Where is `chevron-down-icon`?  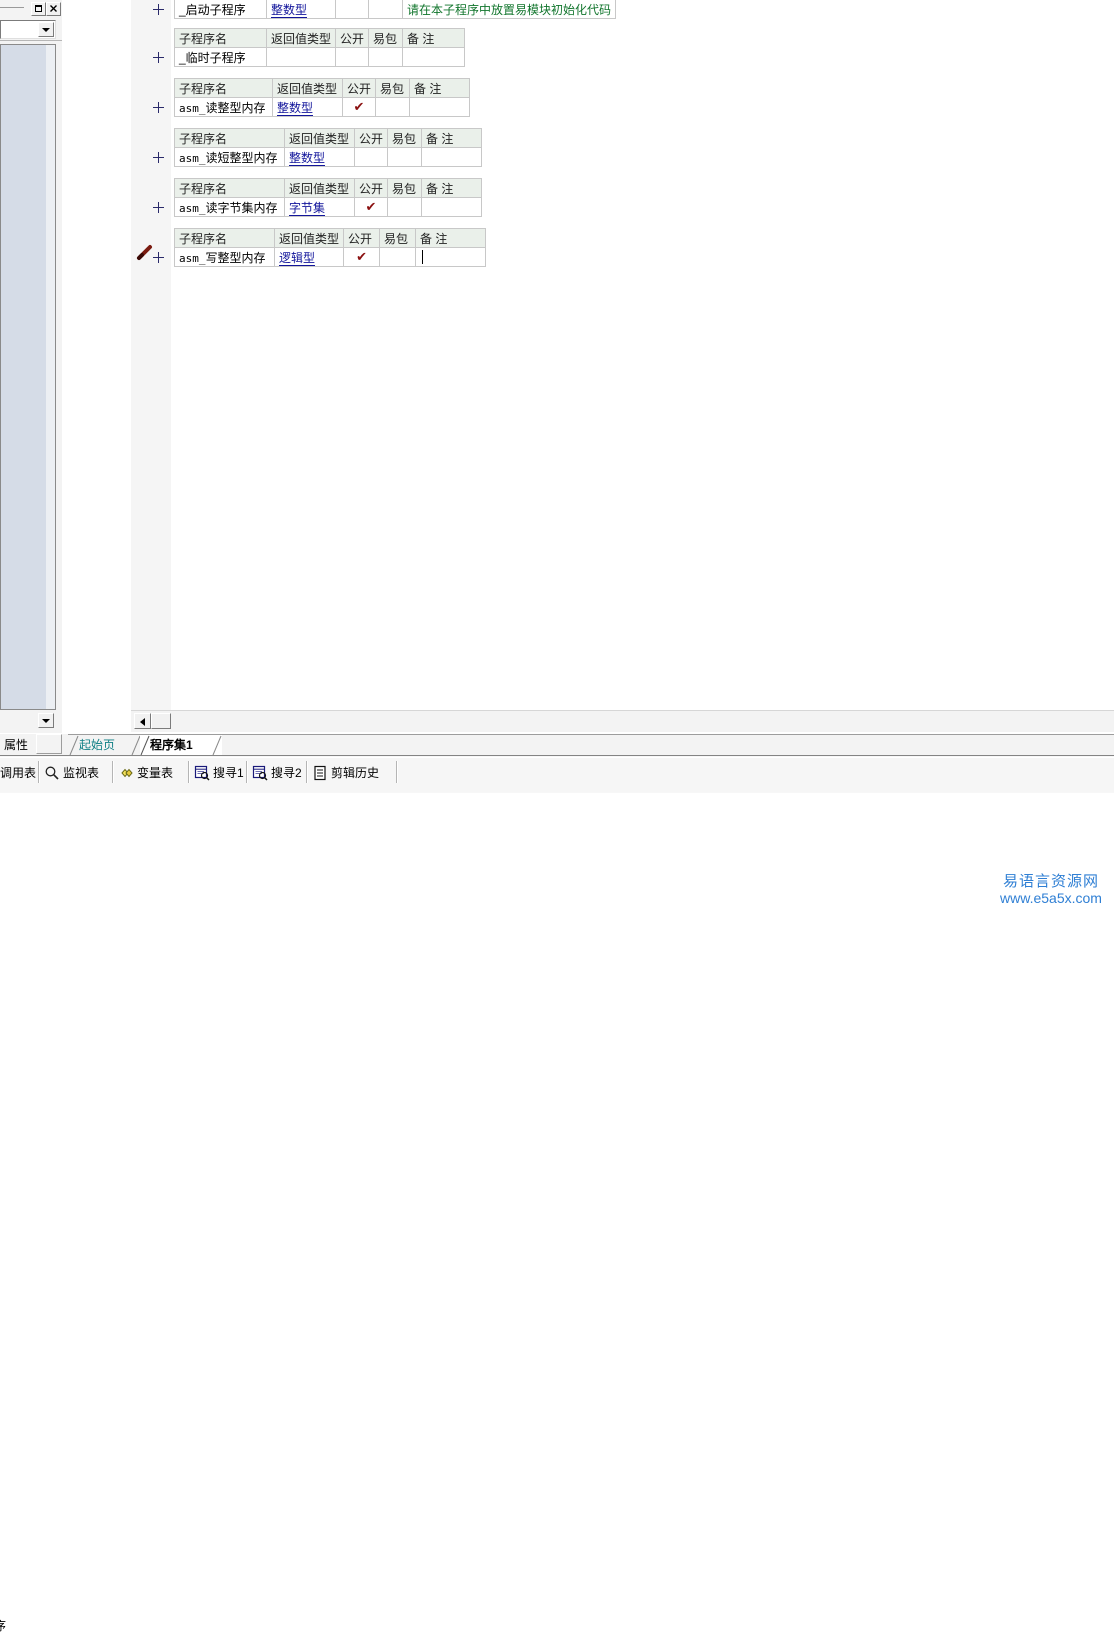
chevron-down-icon is located at coordinates (46, 29).